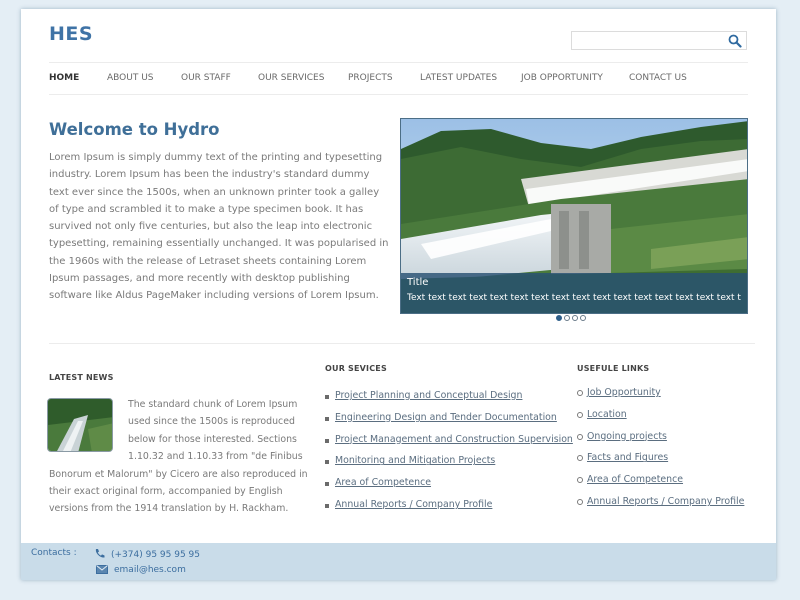  Describe the element at coordinates (356, 368) in the screenshot. I see `services-heading: OUR SEVICES` at that location.